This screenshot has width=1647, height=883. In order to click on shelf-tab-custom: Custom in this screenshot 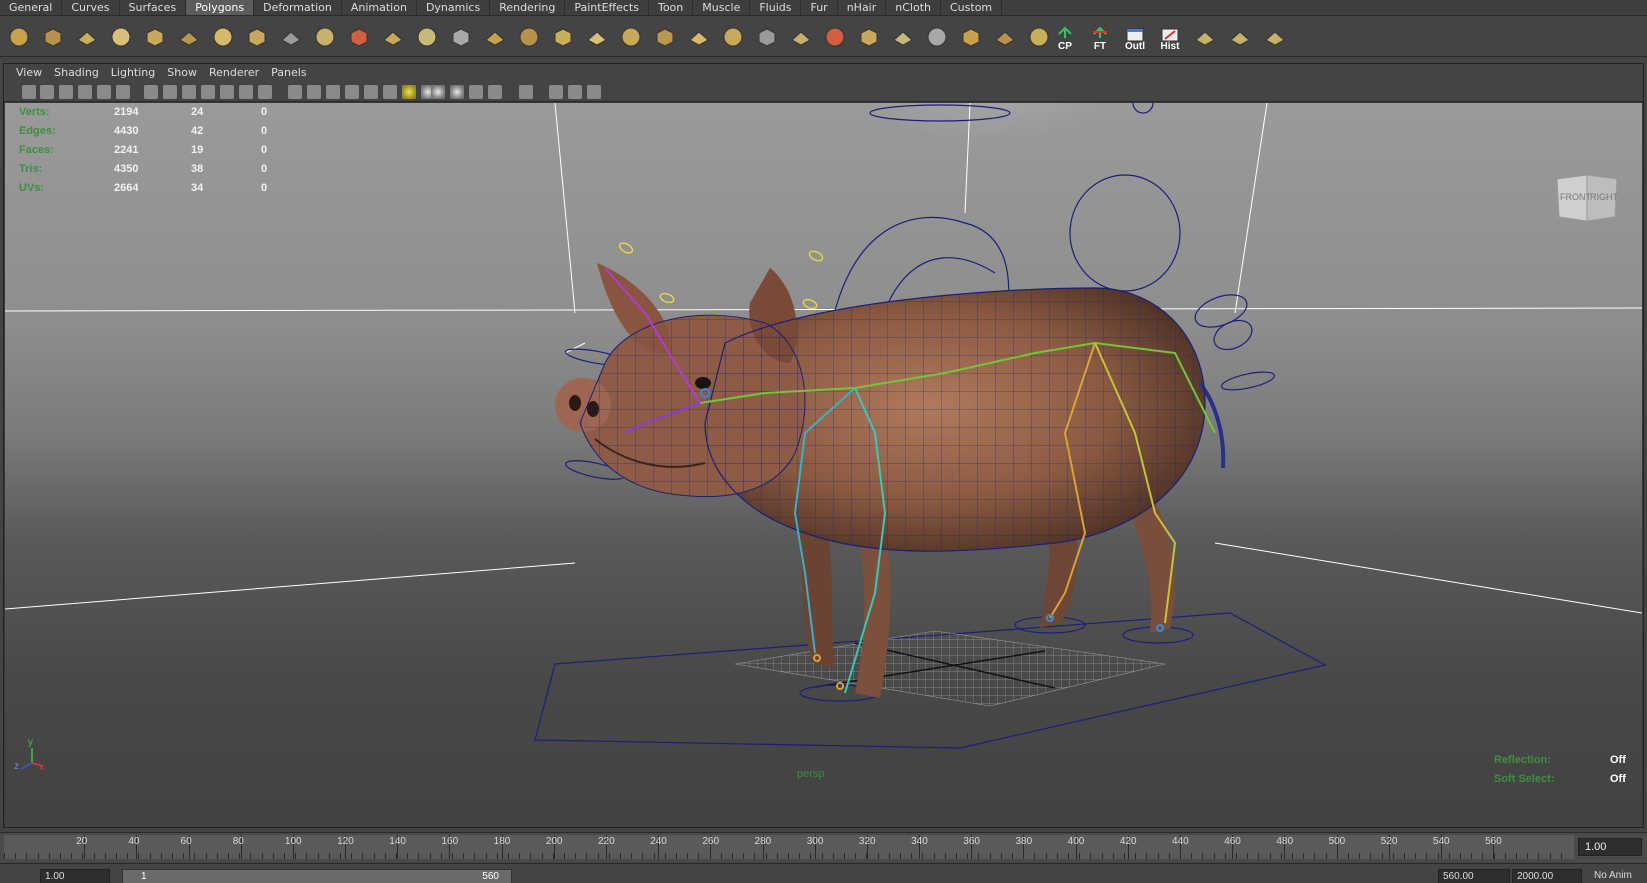, I will do `click(972, 7)`.